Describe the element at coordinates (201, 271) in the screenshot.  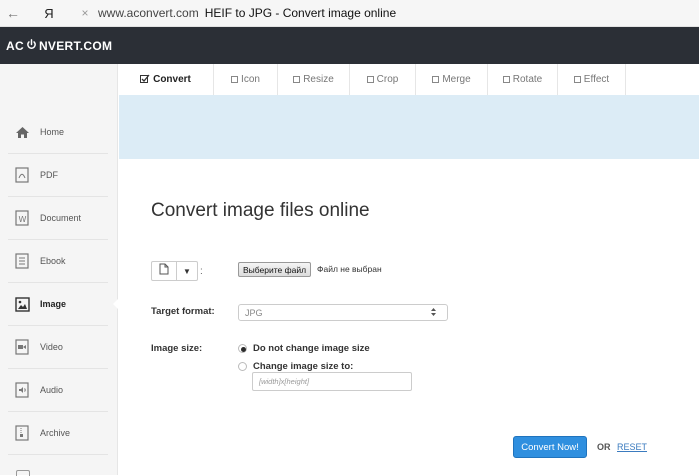
I see `colon-label: :` at that location.